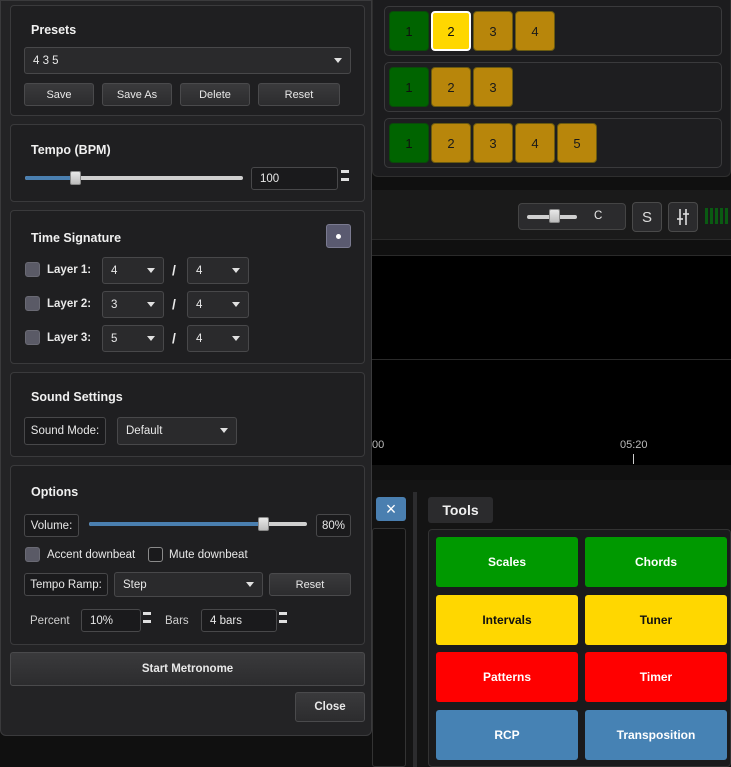 The image size is (731, 767). What do you see at coordinates (187, 669) in the screenshot?
I see `start-metronome-button: Start Metronome` at bounding box center [187, 669].